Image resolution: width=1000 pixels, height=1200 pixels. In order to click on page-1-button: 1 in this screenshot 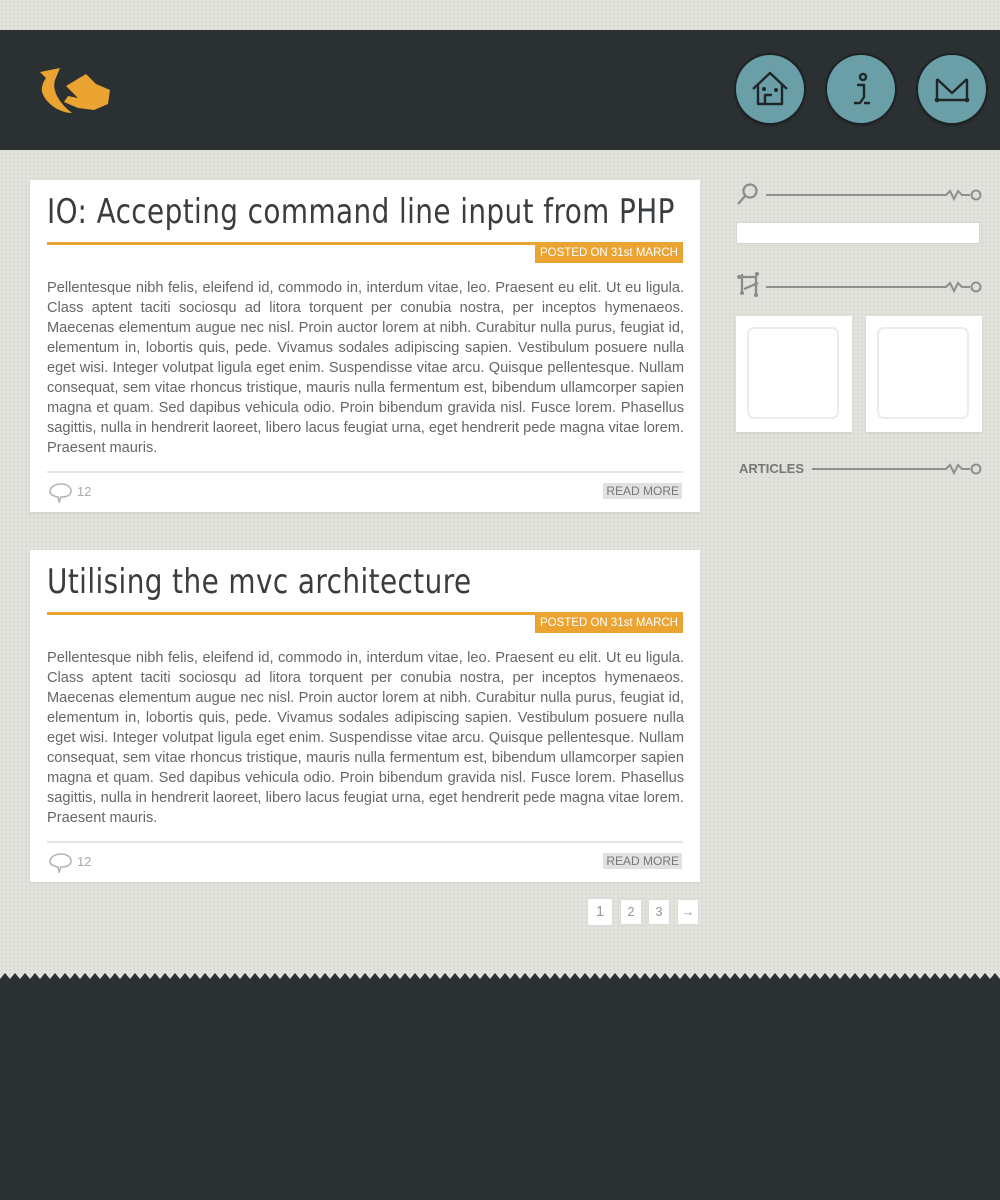, I will do `click(600, 912)`.